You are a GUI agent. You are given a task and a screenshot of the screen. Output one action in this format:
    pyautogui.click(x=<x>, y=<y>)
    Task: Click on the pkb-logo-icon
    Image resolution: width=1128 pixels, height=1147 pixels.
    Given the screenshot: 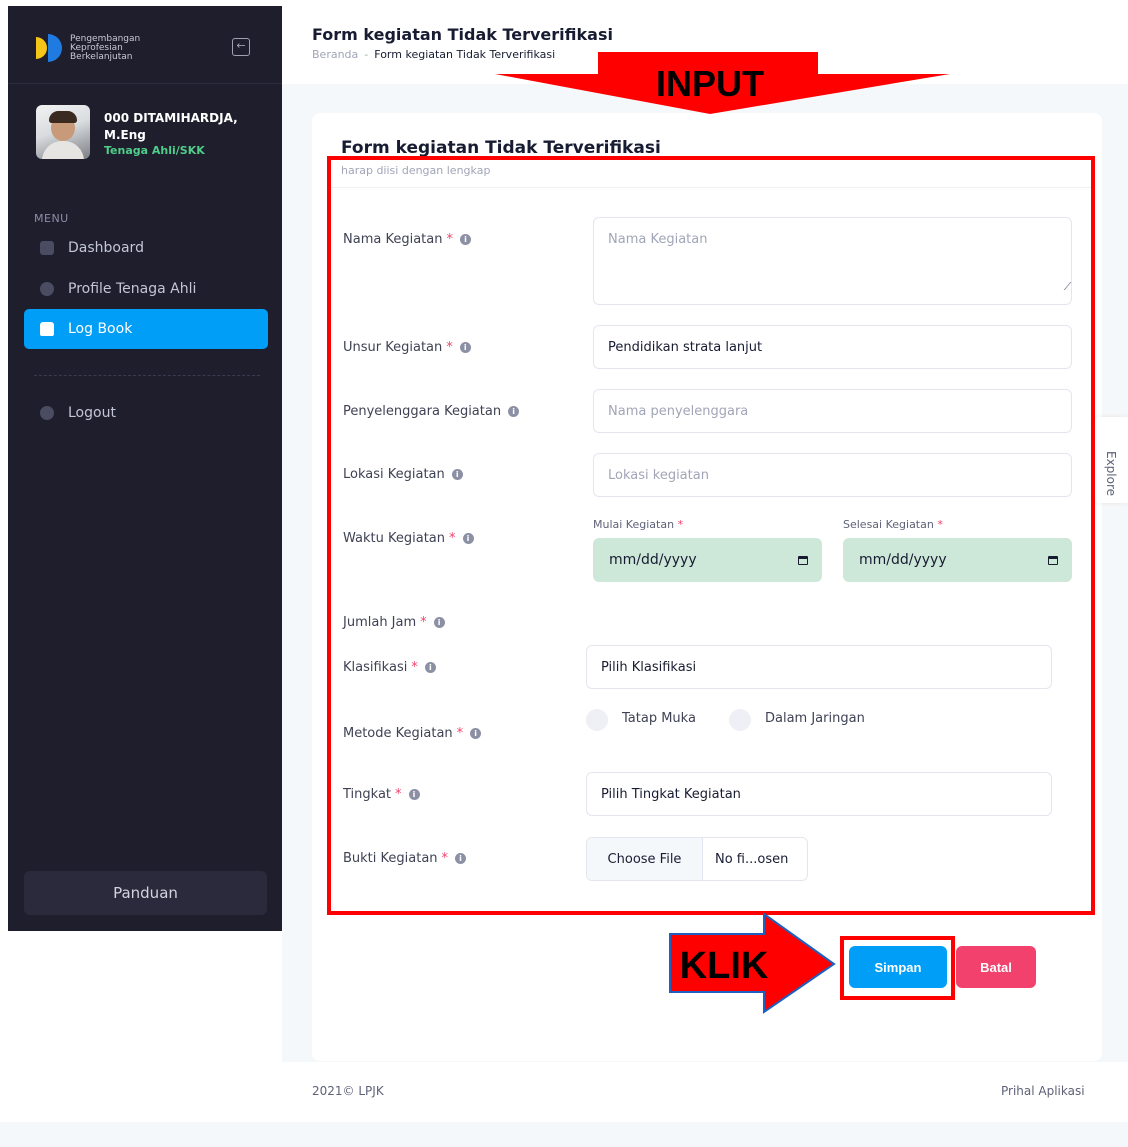 What is the action you would take?
    pyautogui.click(x=50, y=48)
    